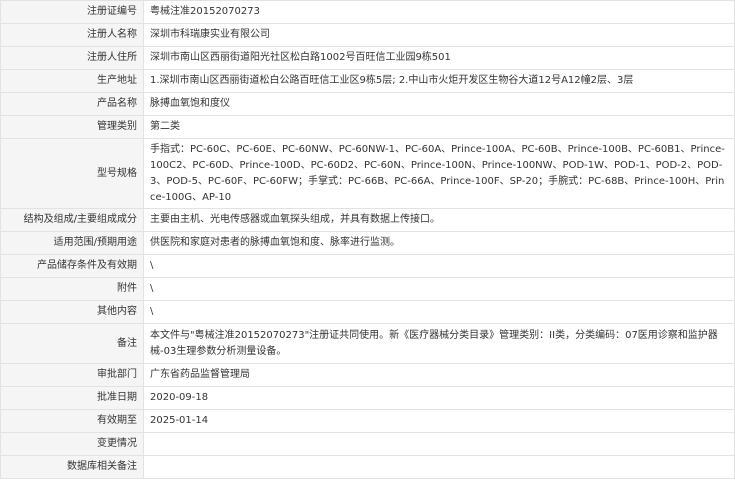  I want to click on label-remarks: 备注, so click(72, 343).